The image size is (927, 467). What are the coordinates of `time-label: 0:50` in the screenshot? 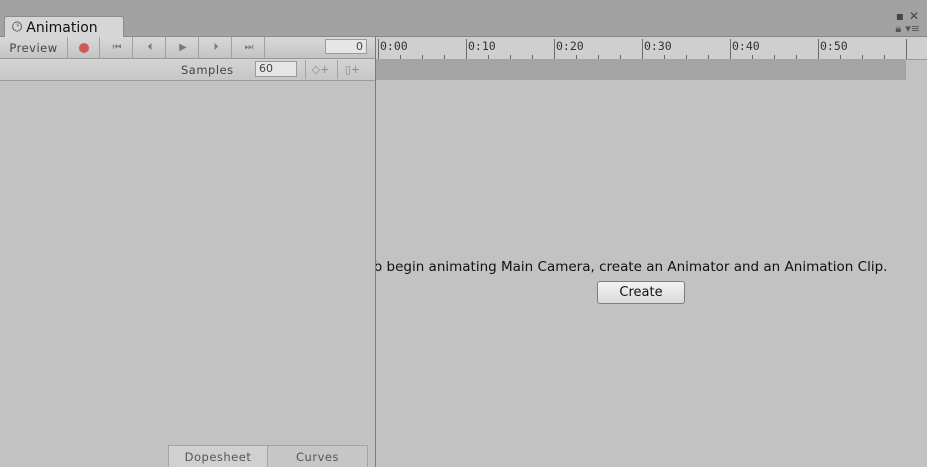 It's located at (834, 46).